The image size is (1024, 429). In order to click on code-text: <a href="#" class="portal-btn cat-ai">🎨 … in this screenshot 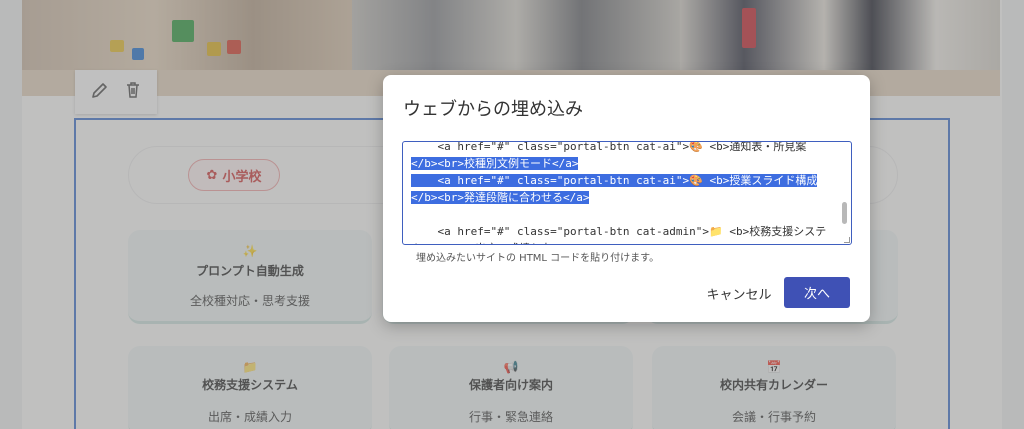, I will do `click(609, 147)`.